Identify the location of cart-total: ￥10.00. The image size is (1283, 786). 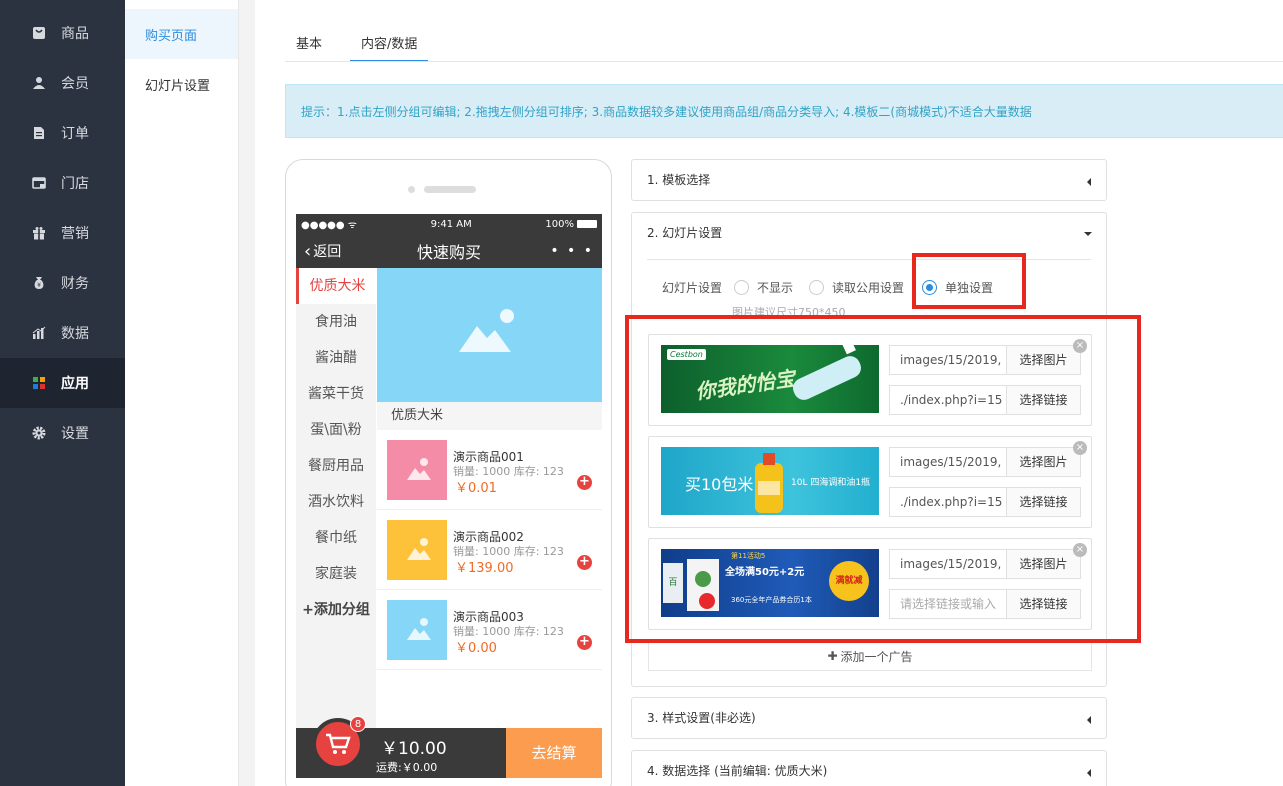
(414, 749).